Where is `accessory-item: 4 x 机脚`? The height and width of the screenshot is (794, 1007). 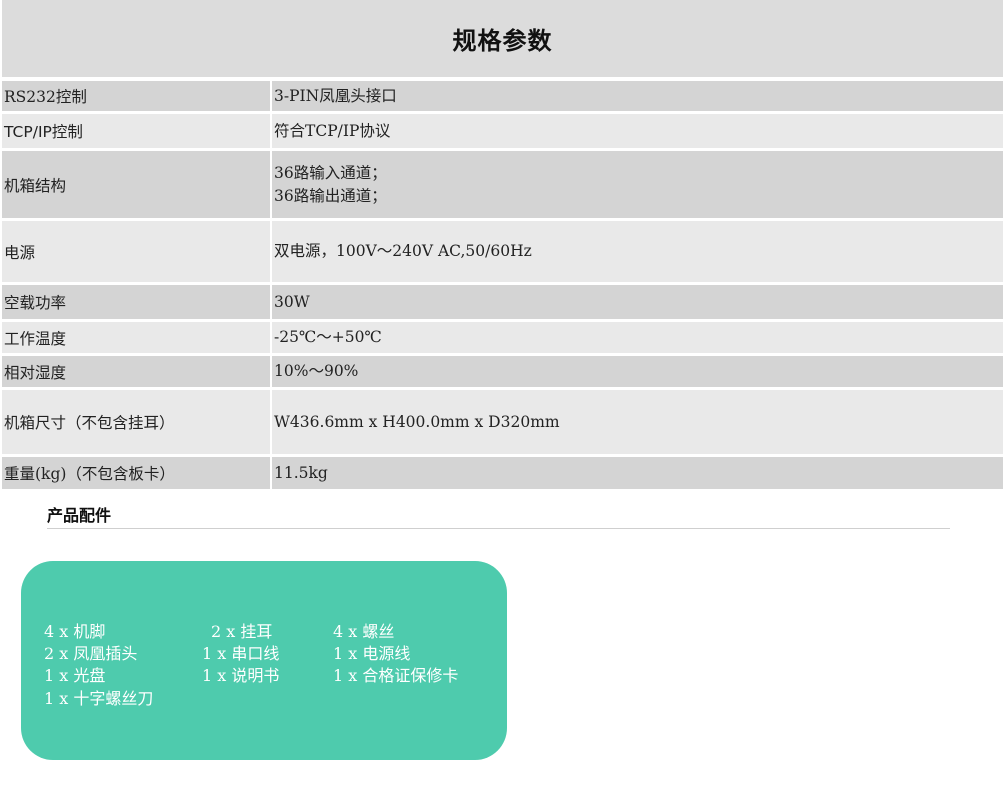
accessory-item: 4 x 机脚 is located at coordinates (75, 631).